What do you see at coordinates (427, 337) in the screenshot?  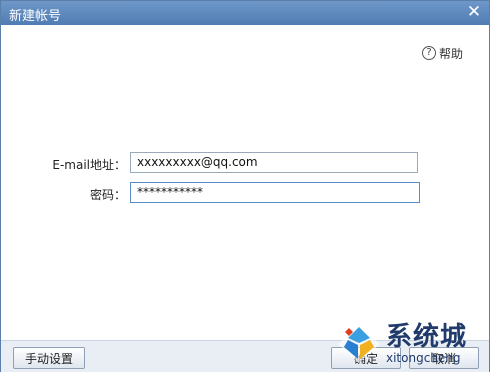 I see `watermark-text-cn: 系统城` at bounding box center [427, 337].